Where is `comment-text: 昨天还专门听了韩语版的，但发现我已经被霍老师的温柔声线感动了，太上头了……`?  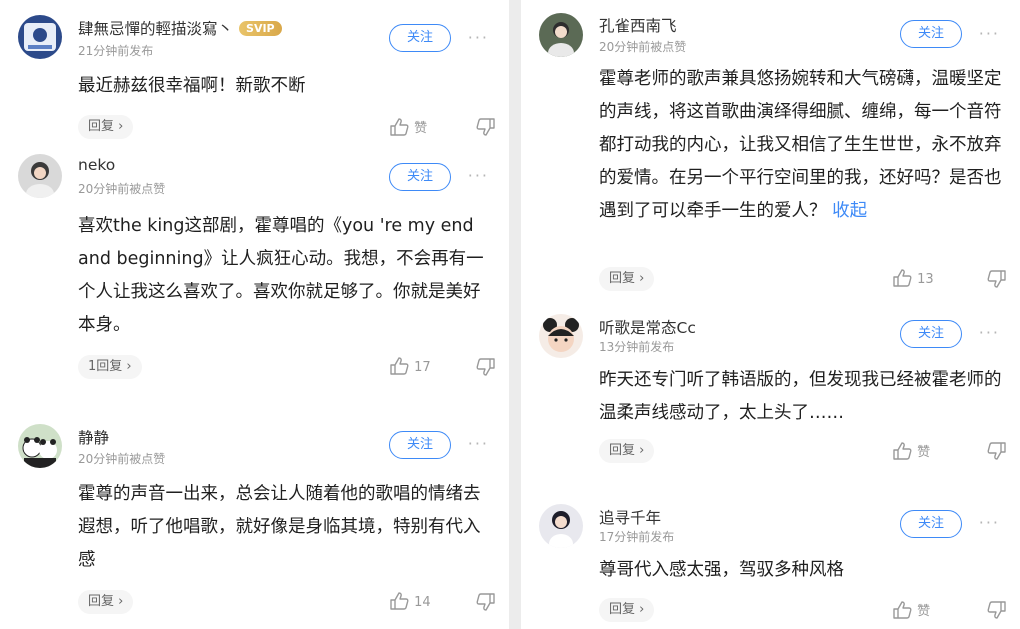 comment-text: 昨天还专门听了韩语版的，但发现我已经被霍老师的温柔声线感动了，太上头了…… is located at coordinates (800, 396).